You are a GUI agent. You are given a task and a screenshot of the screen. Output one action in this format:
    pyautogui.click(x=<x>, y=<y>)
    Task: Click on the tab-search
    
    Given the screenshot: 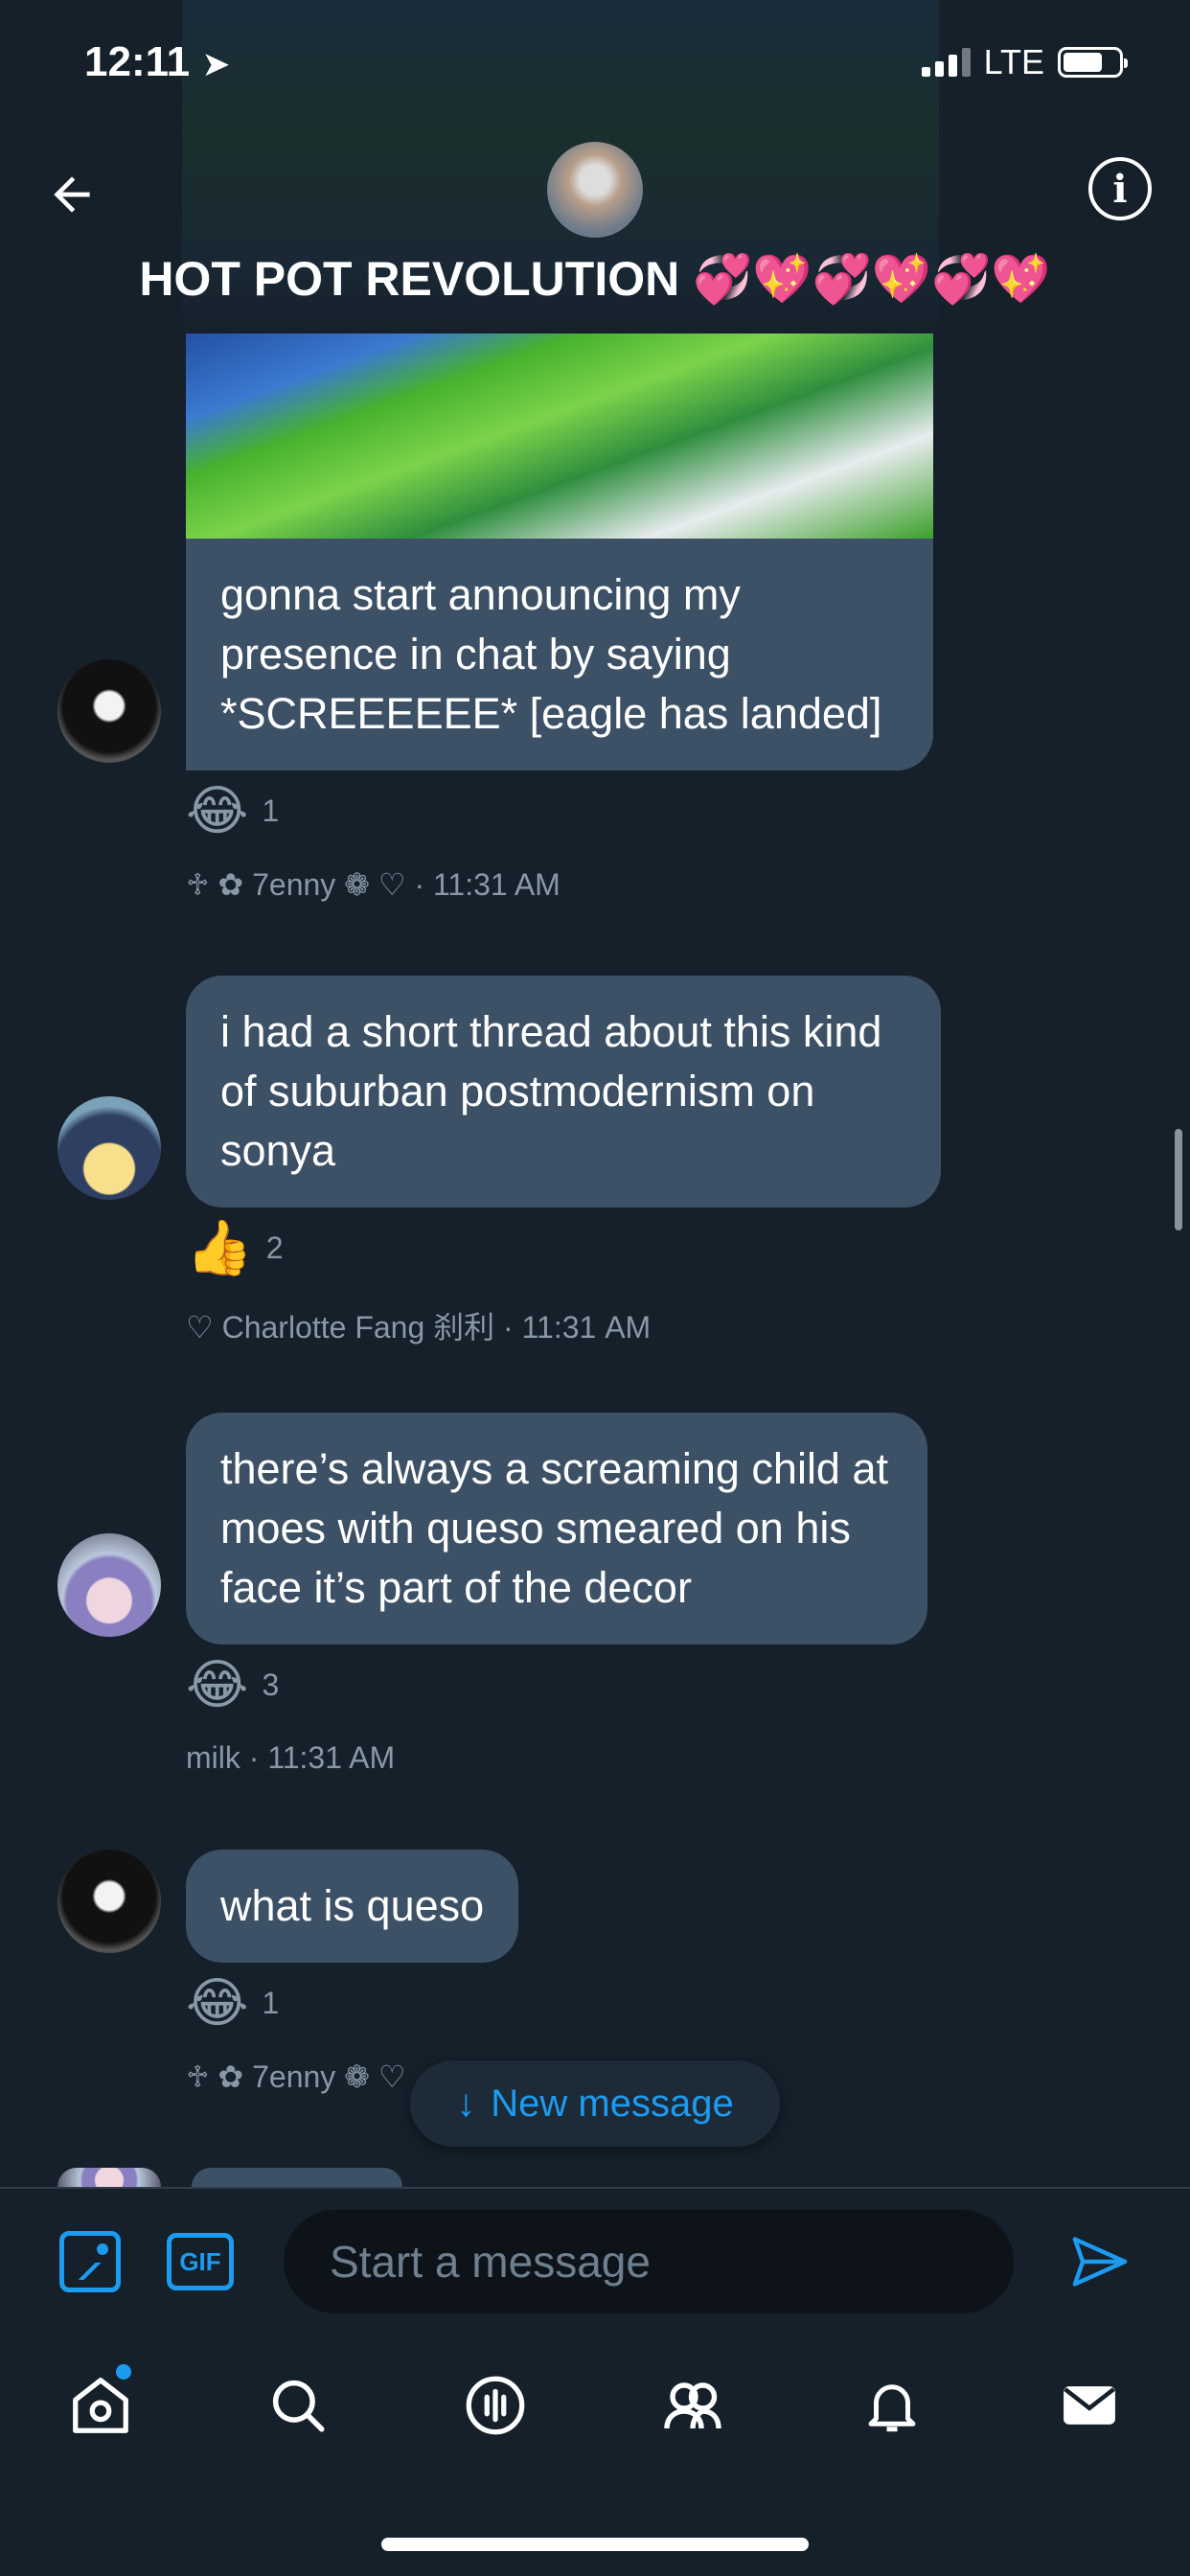 What is the action you would take?
    pyautogui.click(x=298, y=2405)
    